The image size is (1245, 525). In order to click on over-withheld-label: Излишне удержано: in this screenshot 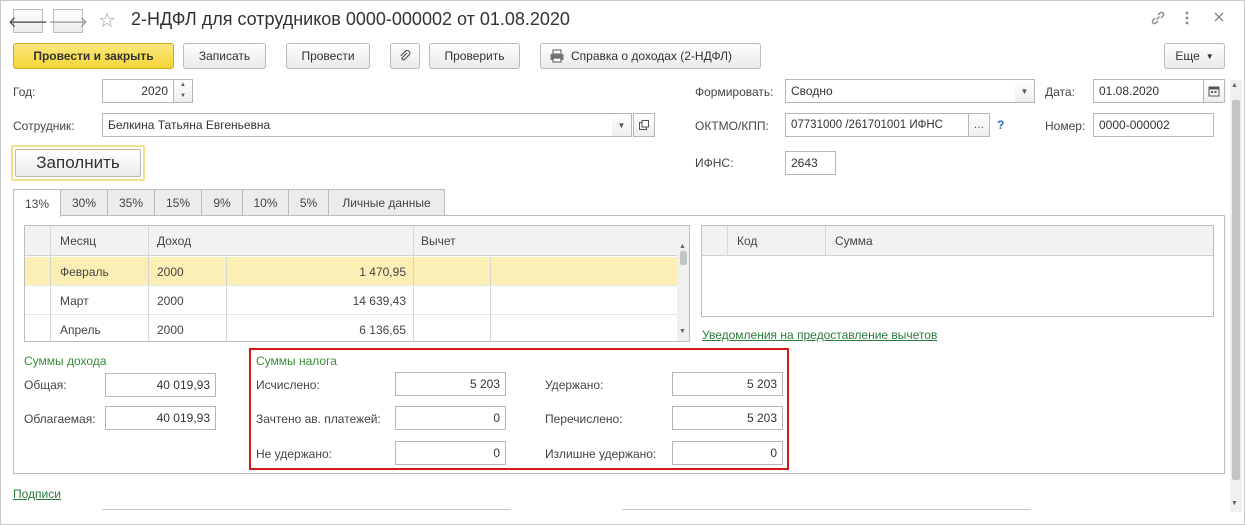, I will do `click(601, 454)`.